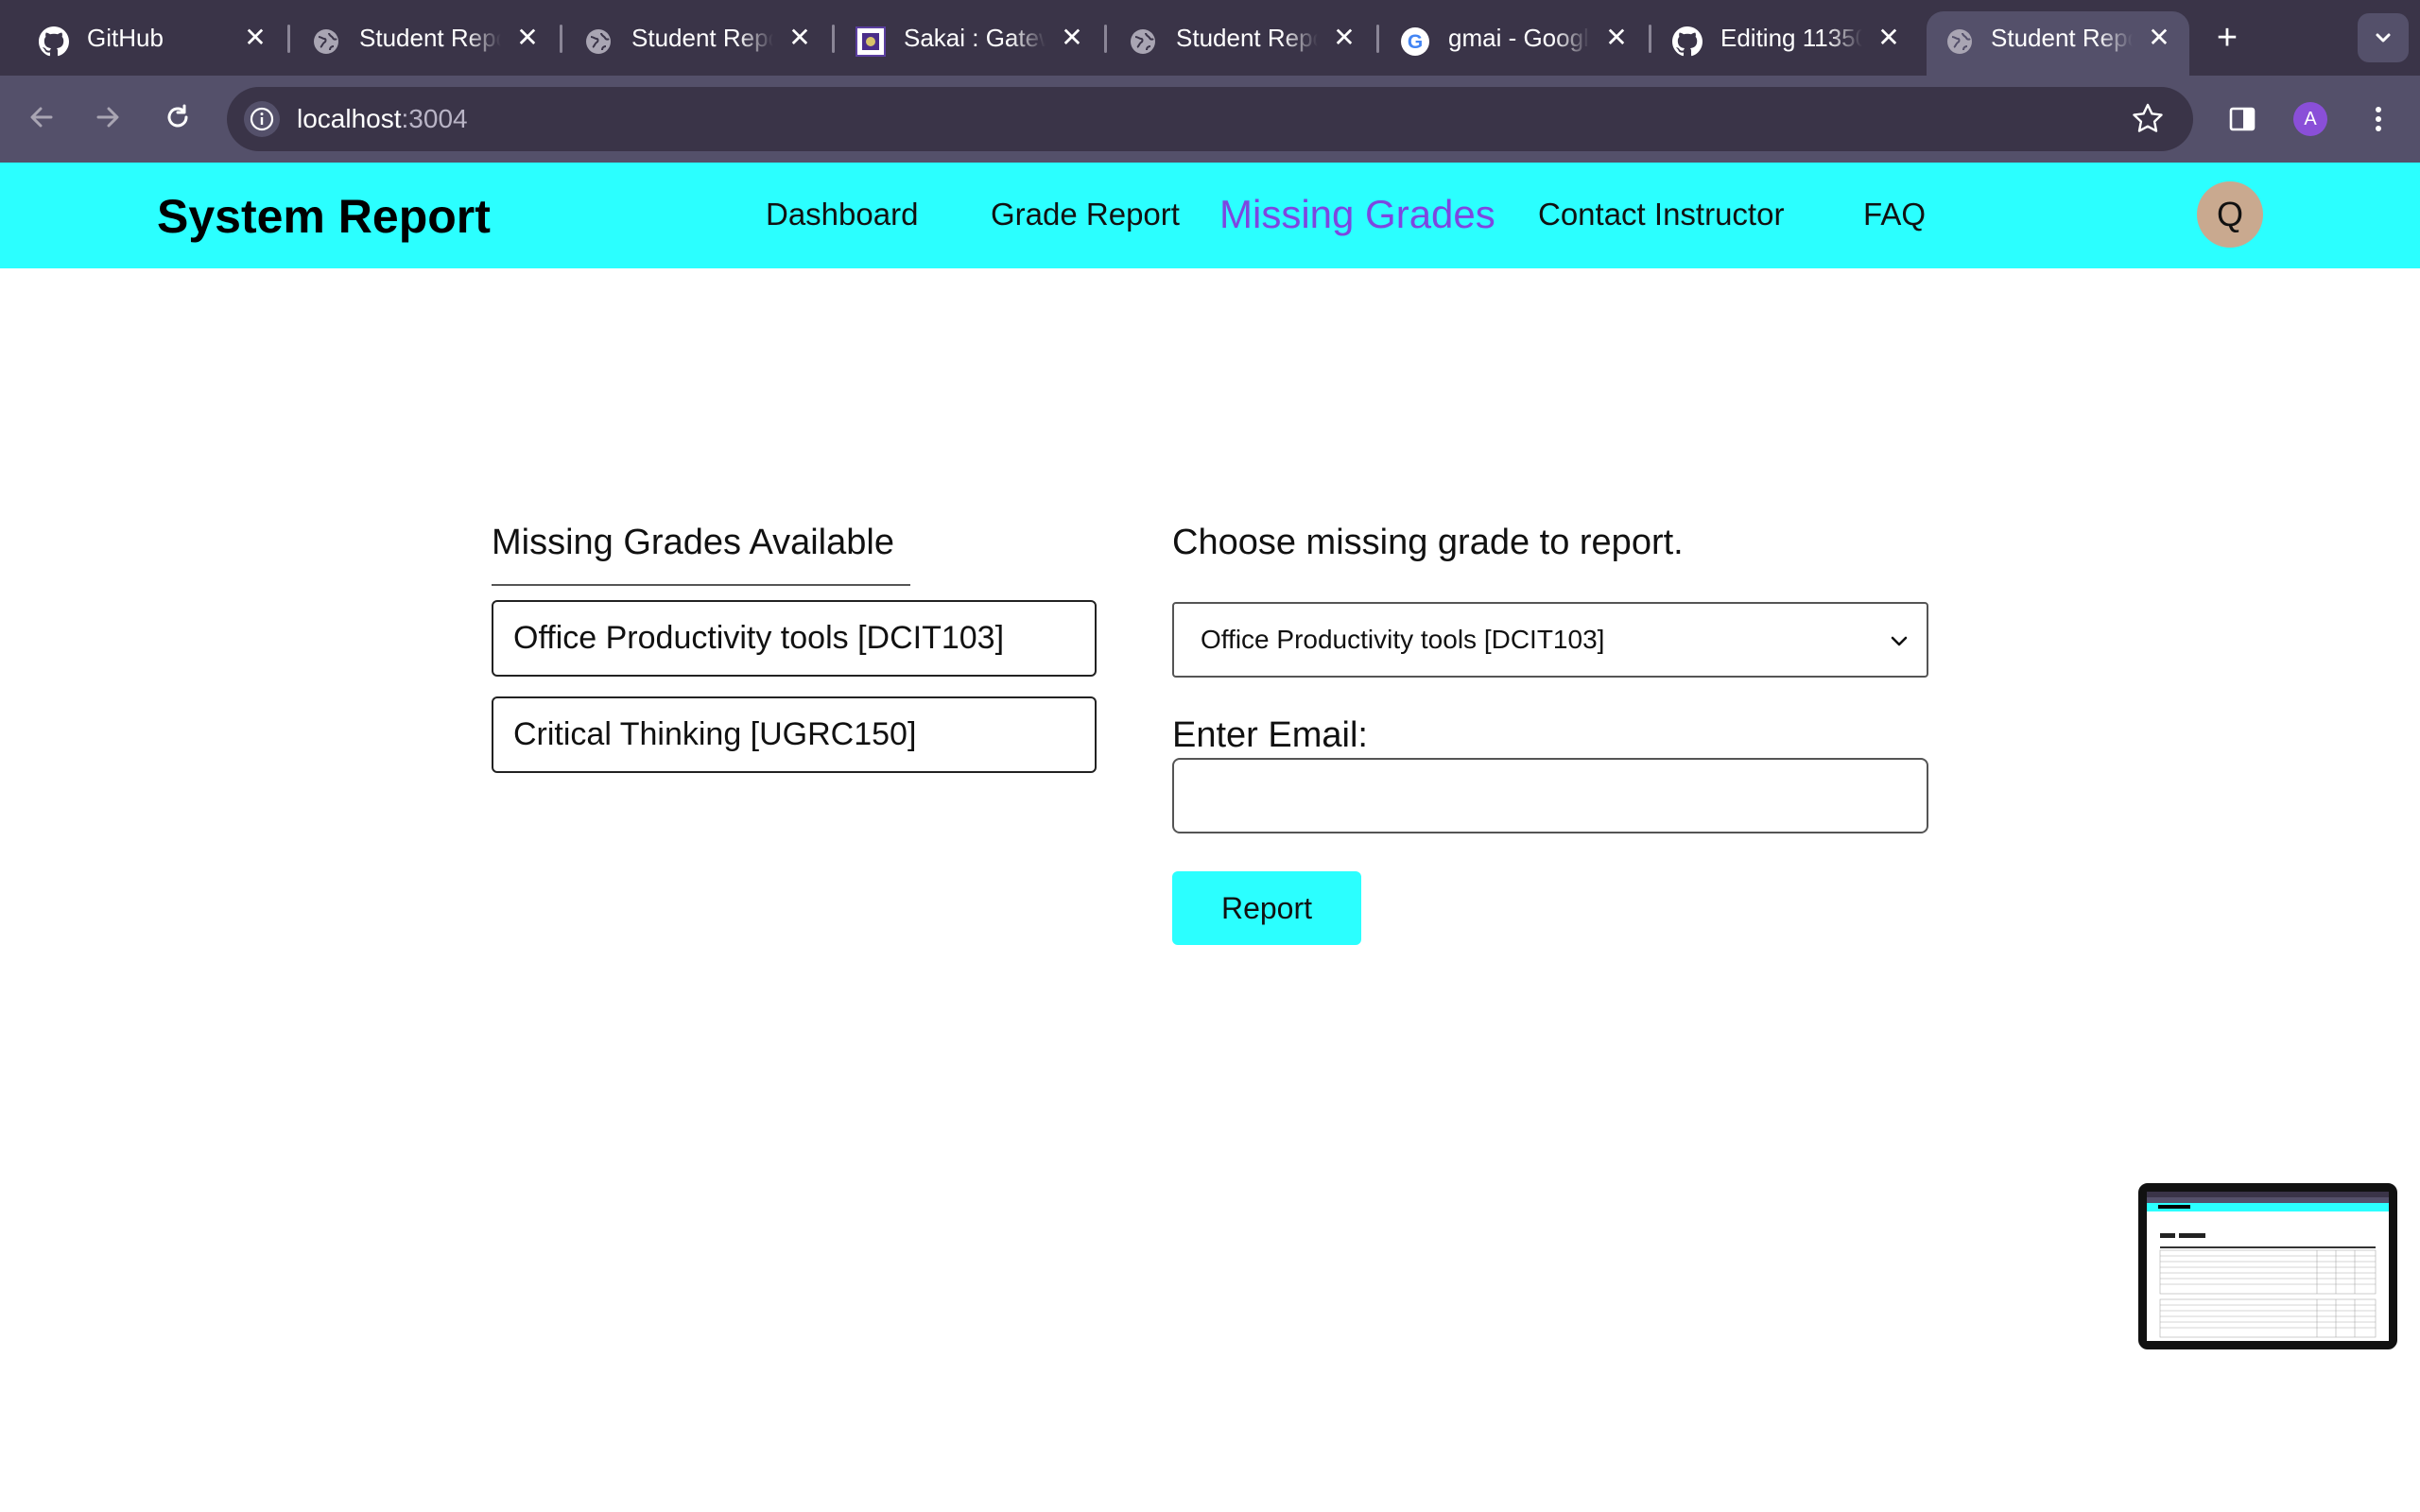  I want to click on browser-tab: G gmai - Google Search ✕, so click(1503, 43).